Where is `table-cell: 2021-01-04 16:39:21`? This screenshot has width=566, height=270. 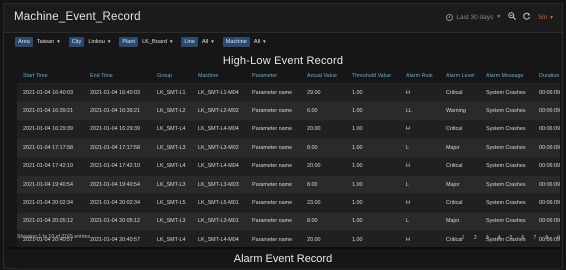 table-cell: 2021-01-04 16:39:21 is located at coordinates (50, 111).